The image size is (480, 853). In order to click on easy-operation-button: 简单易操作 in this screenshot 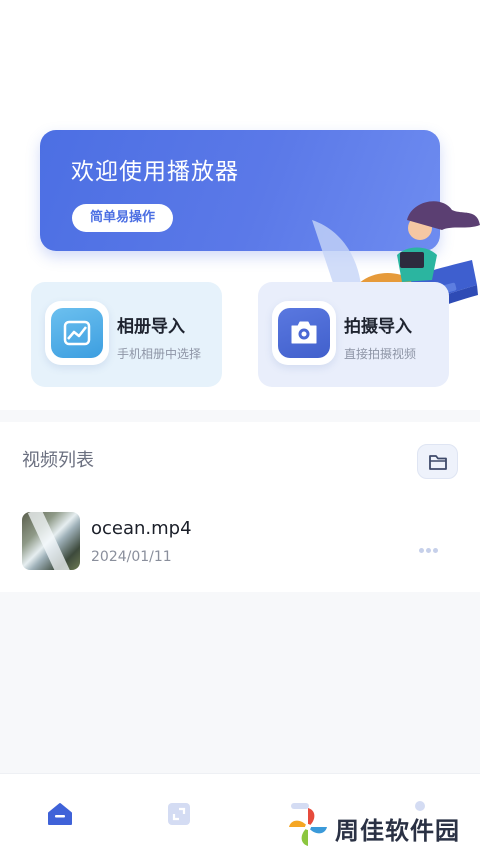, I will do `click(122, 218)`.